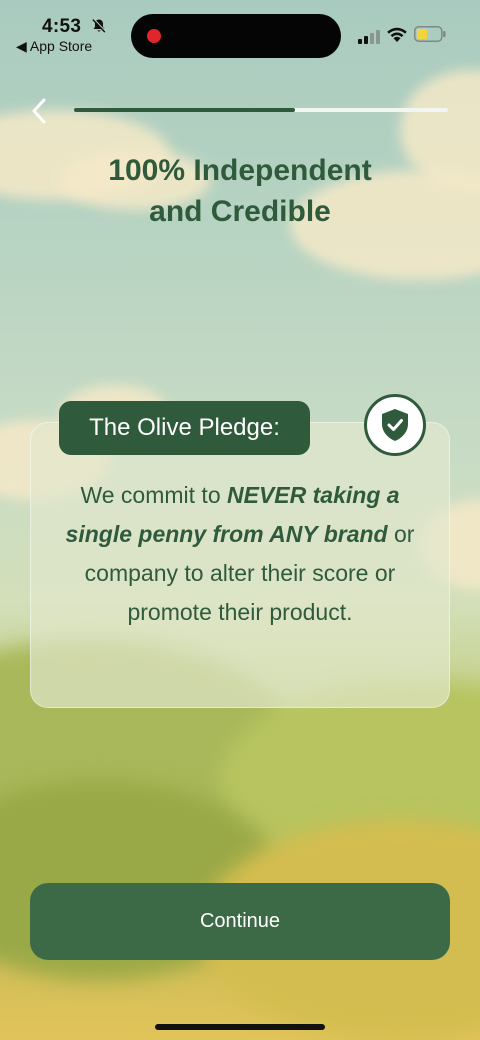 The width and height of the screenshot is (480, 1040). I want to click on back-button, so click(39, 111).